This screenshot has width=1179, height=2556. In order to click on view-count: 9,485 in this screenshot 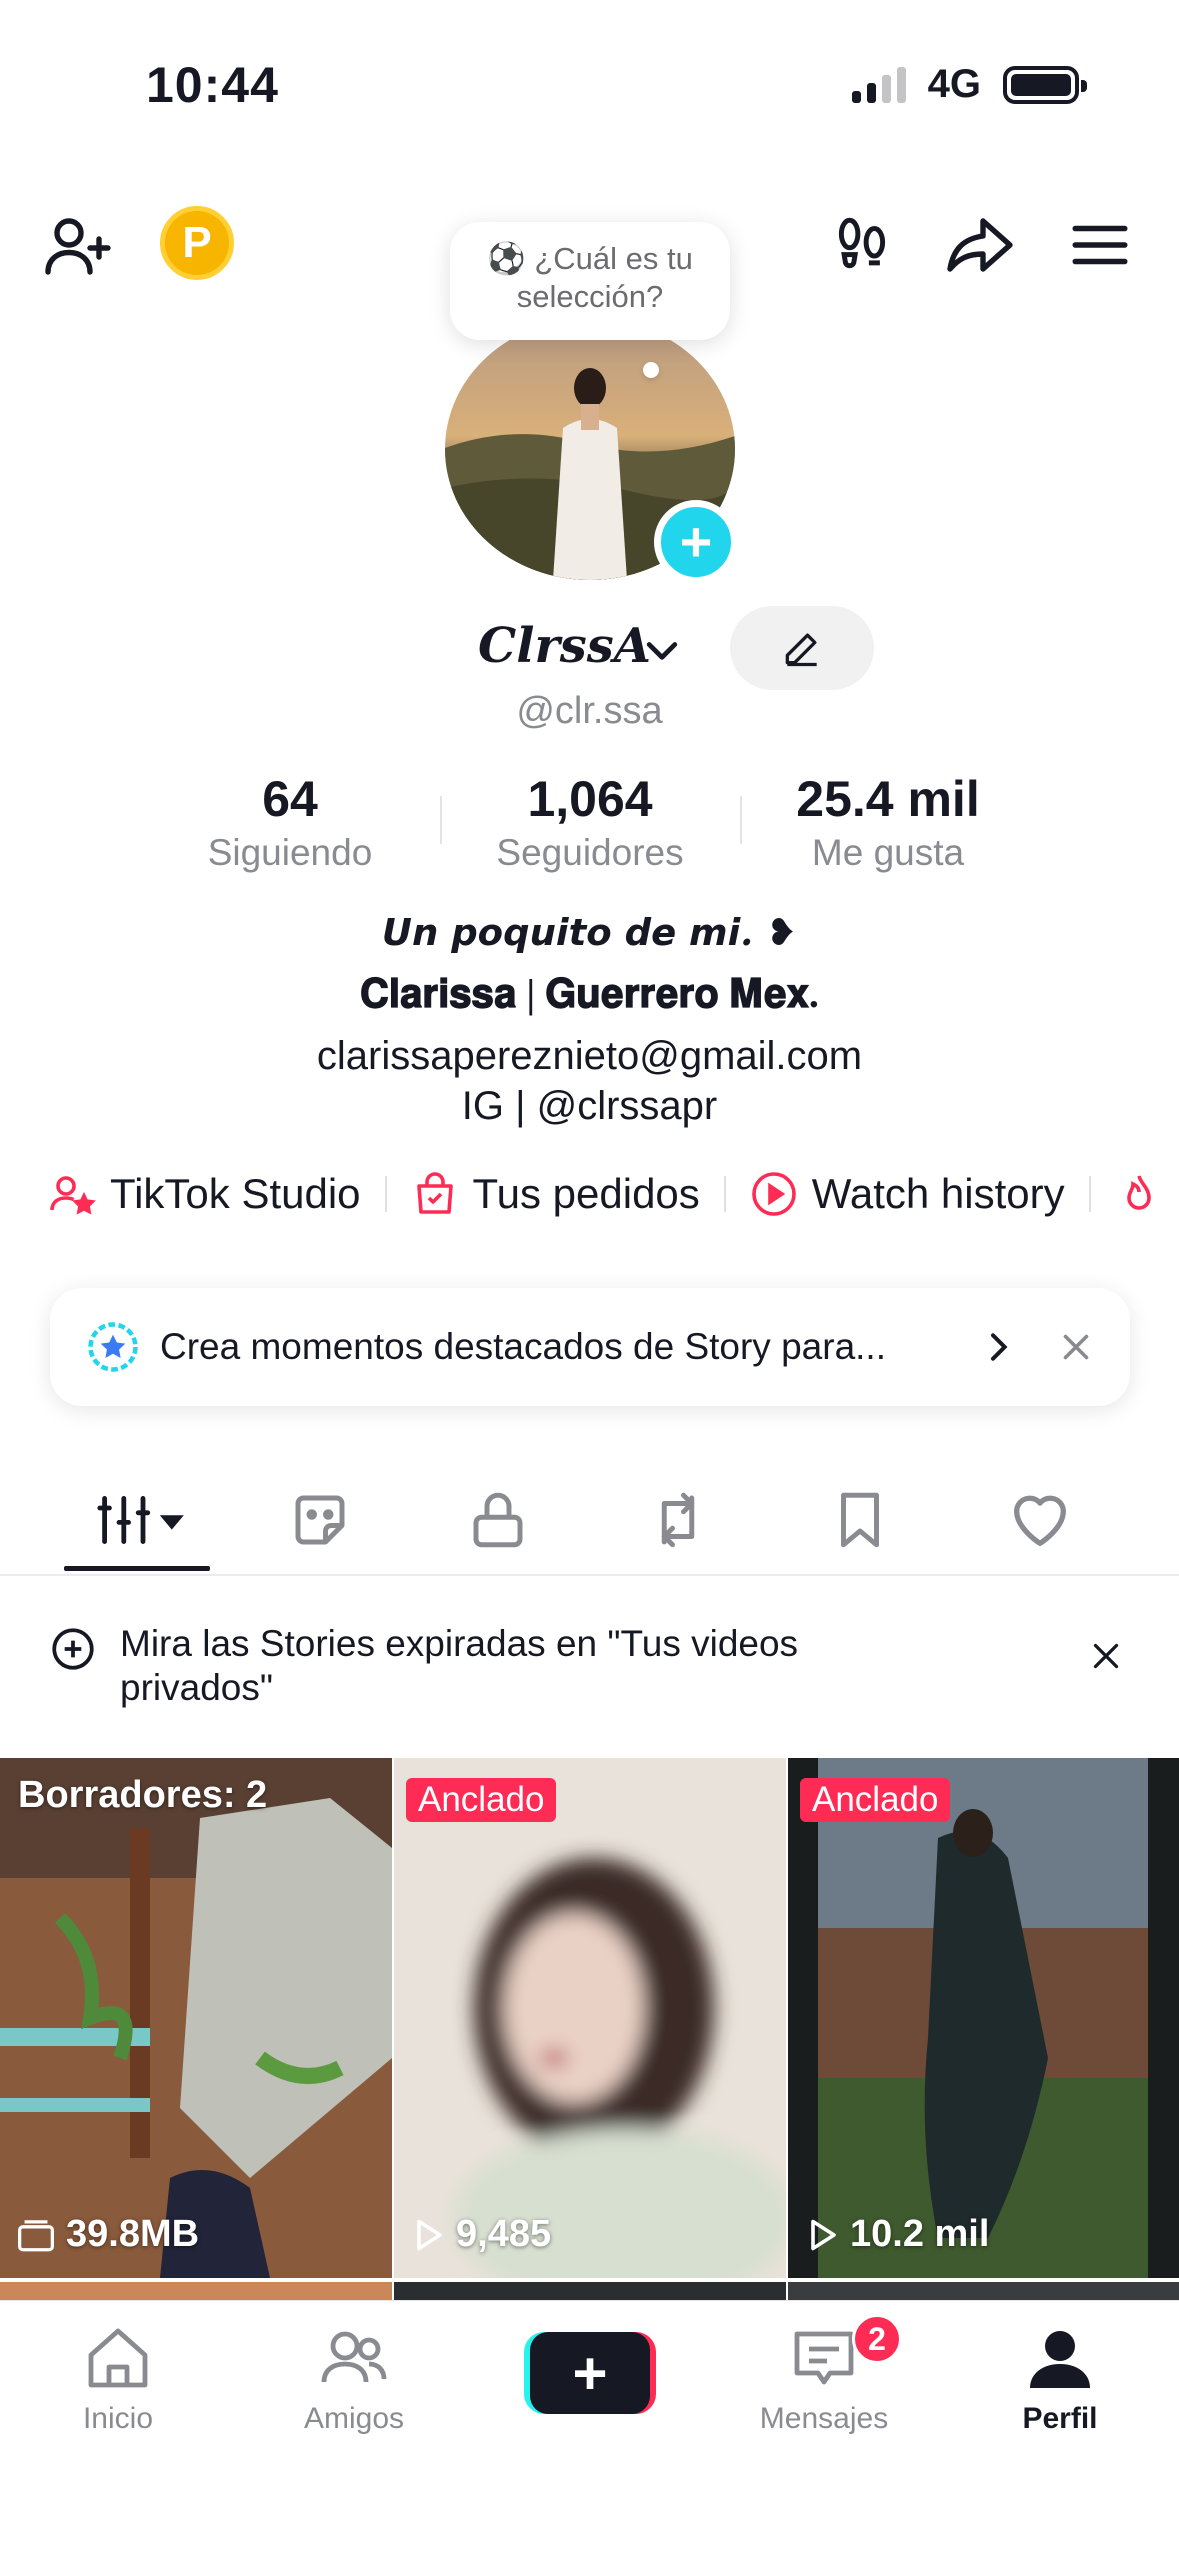, I will do `click(480, 2234)`.